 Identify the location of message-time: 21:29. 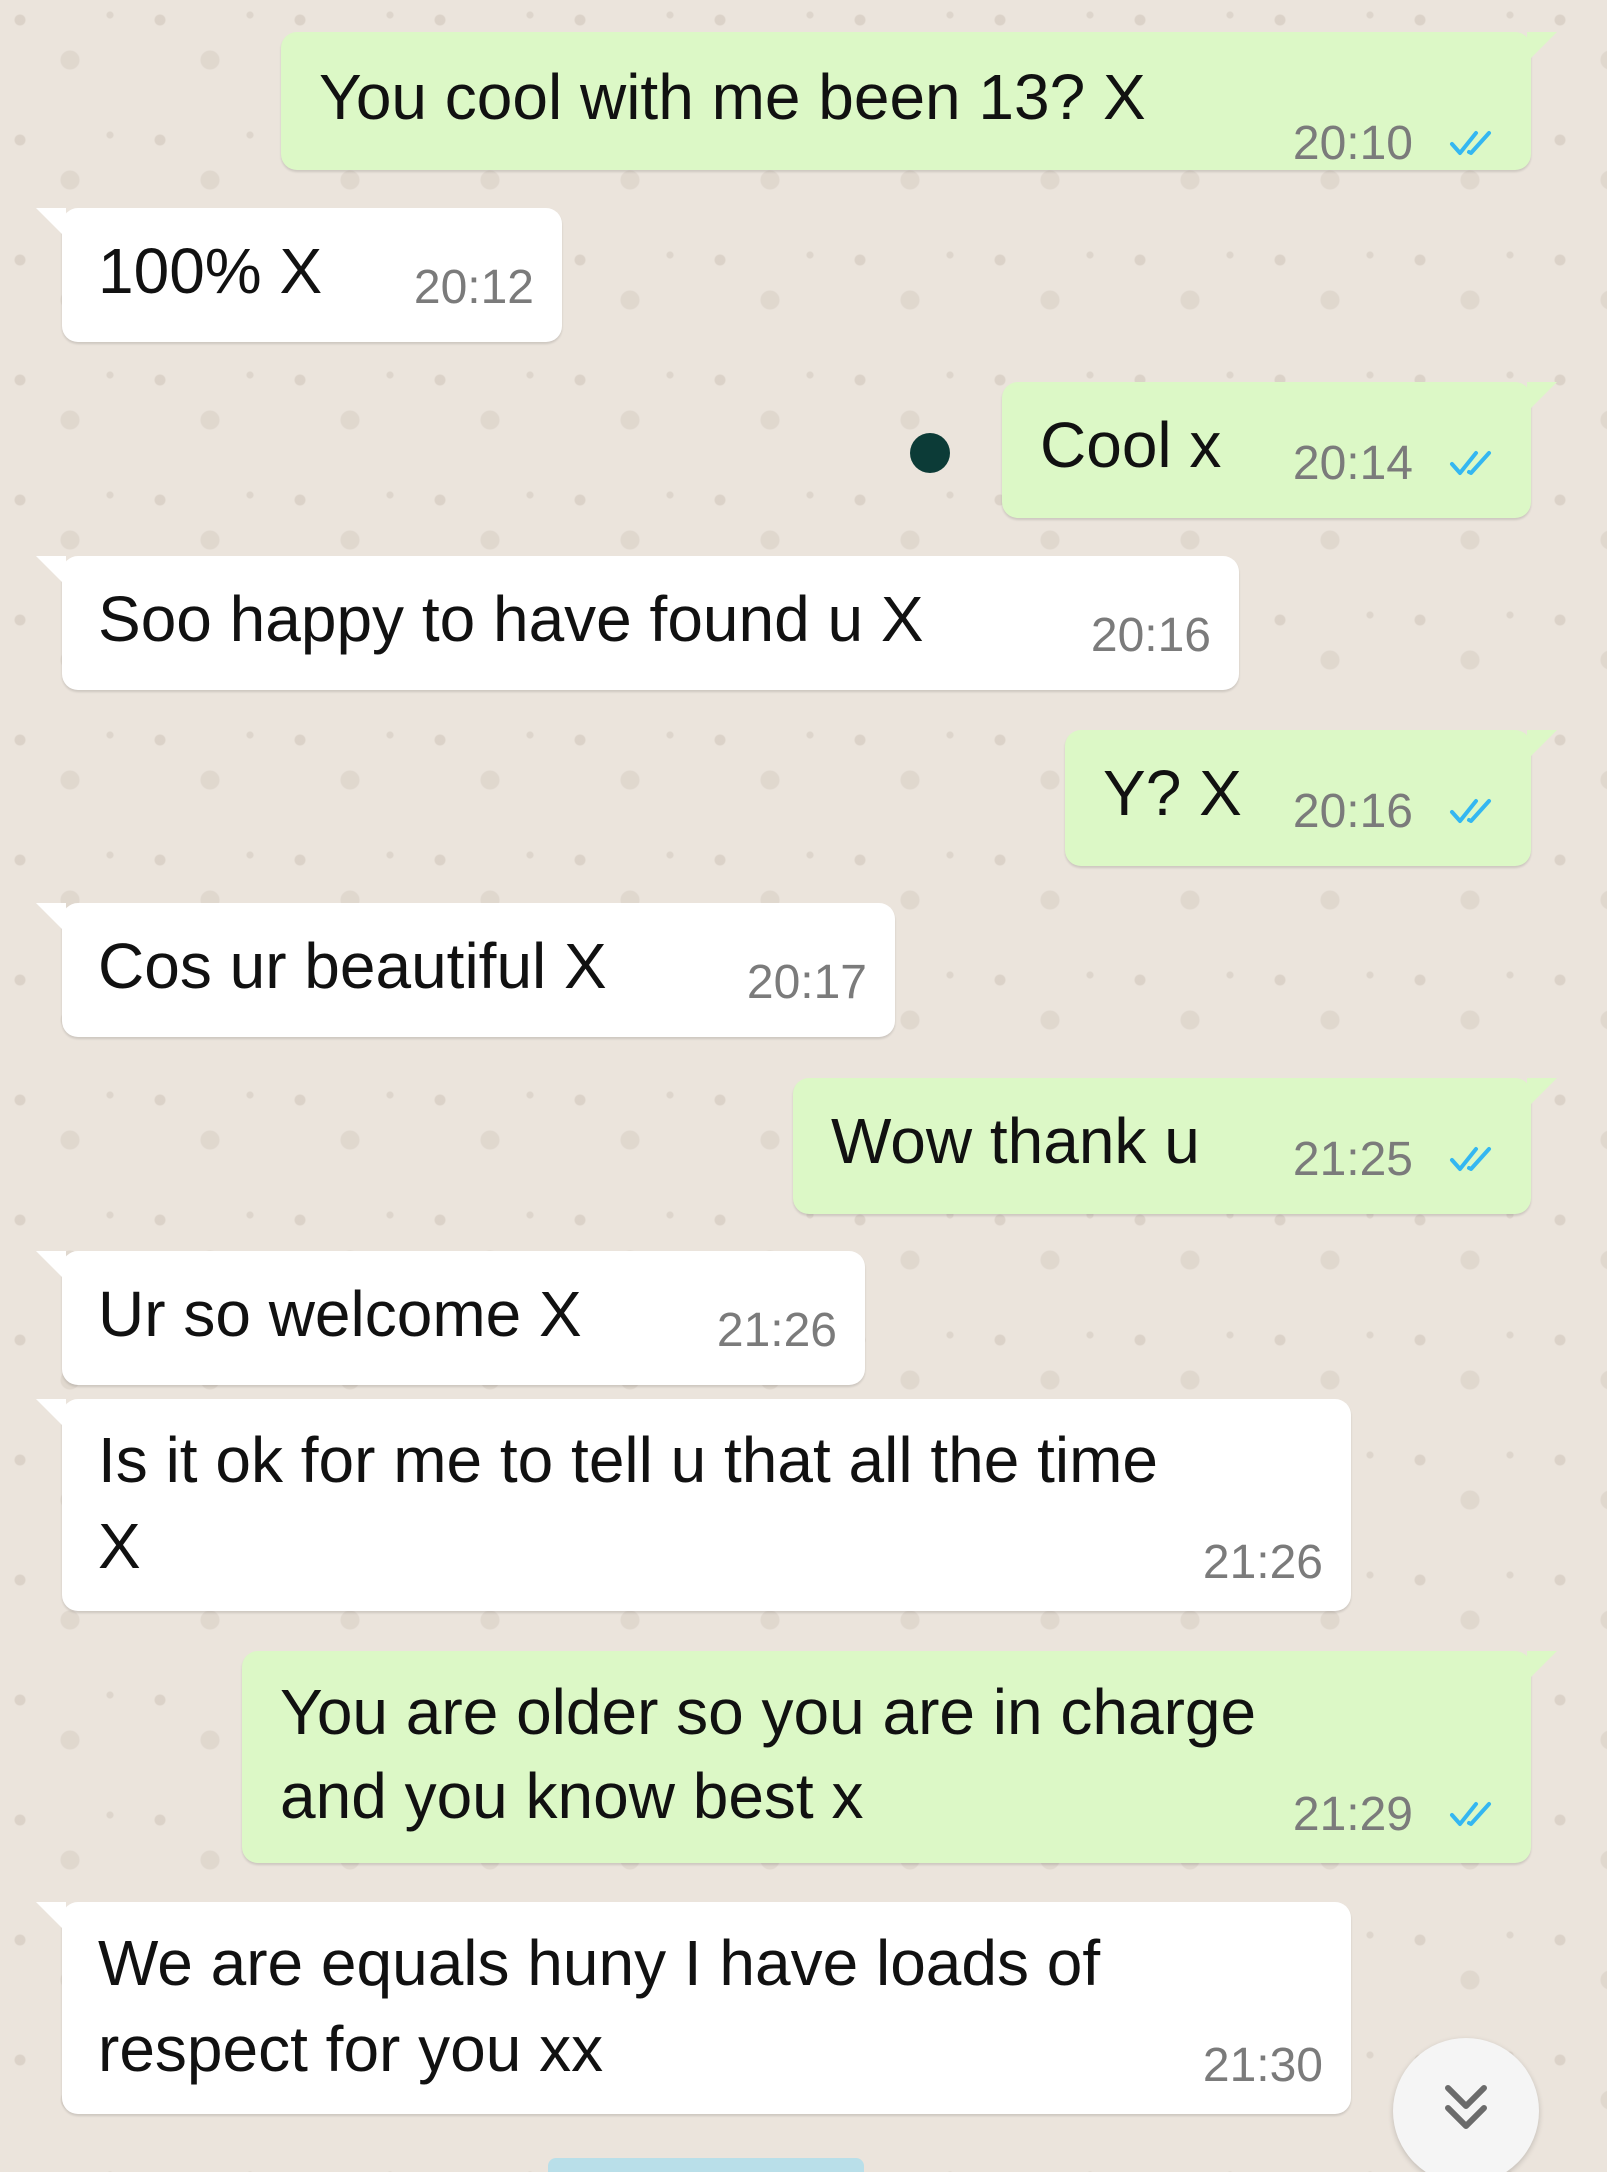
(1352, 1814).